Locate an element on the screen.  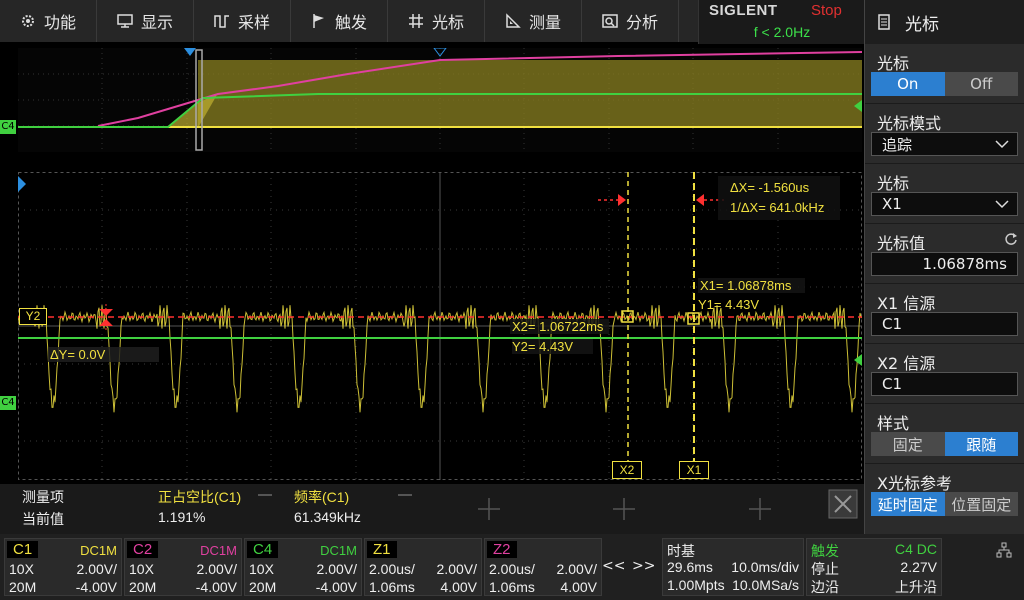
trigger-level: 2.27V is located at coordinates (918, 567).